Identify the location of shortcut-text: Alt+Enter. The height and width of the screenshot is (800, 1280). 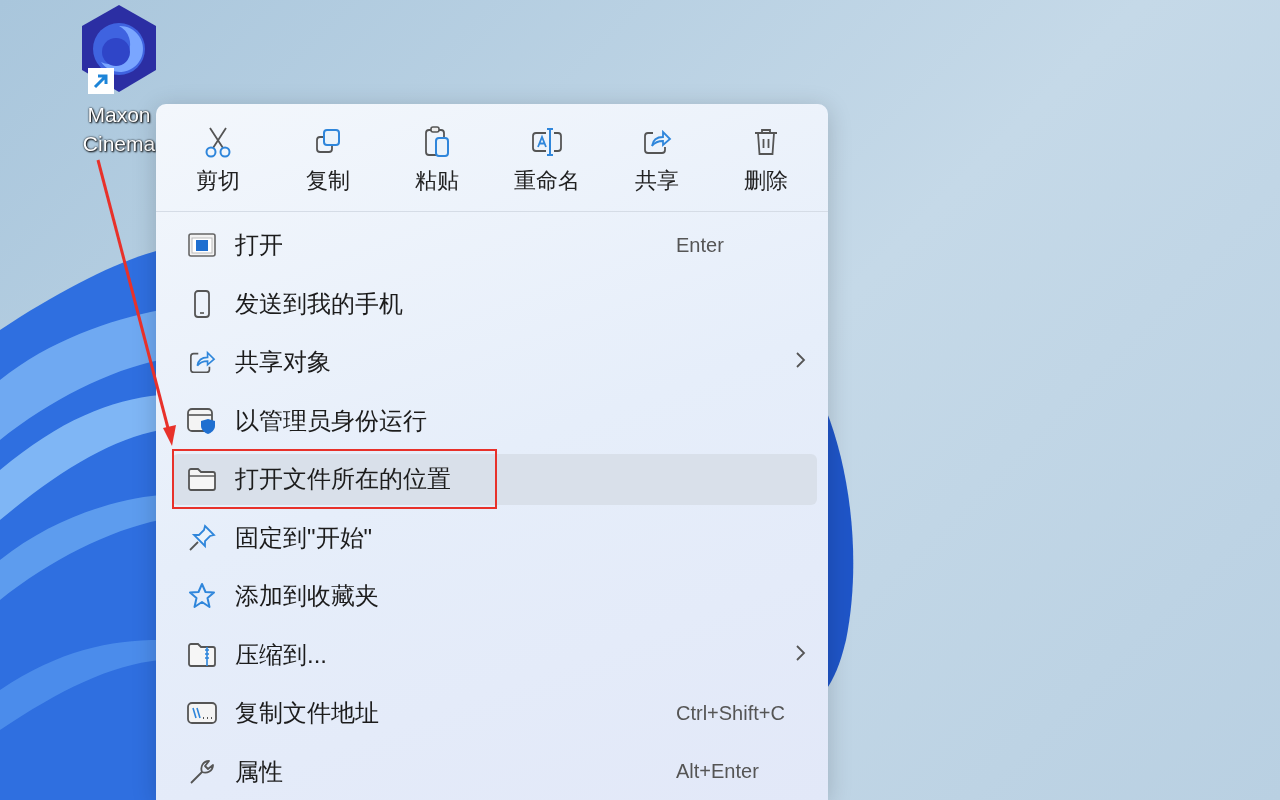
(717, 772).